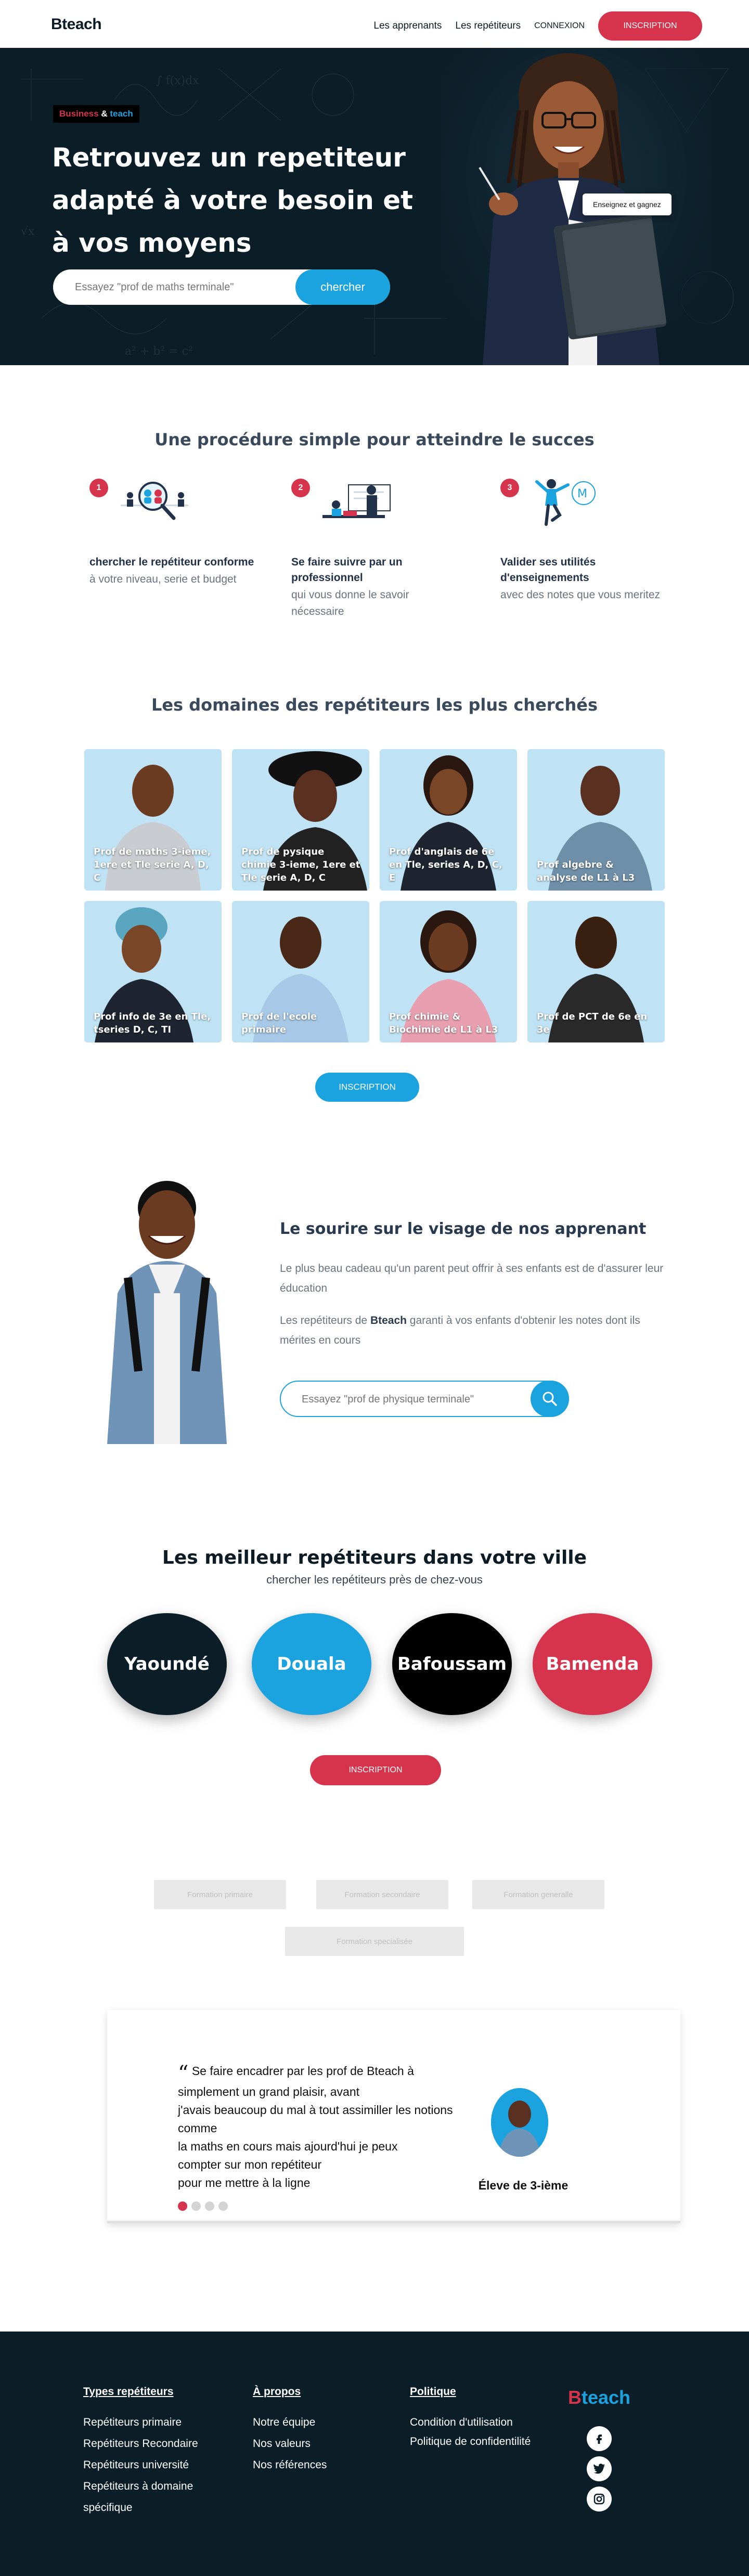 Image resolution: width=749 pixels, height=2576 pixels. Describe the element at coordinates (171, 562) in the screenshot. I see `step-heading: chercher le repétiteur conforme` at that location.